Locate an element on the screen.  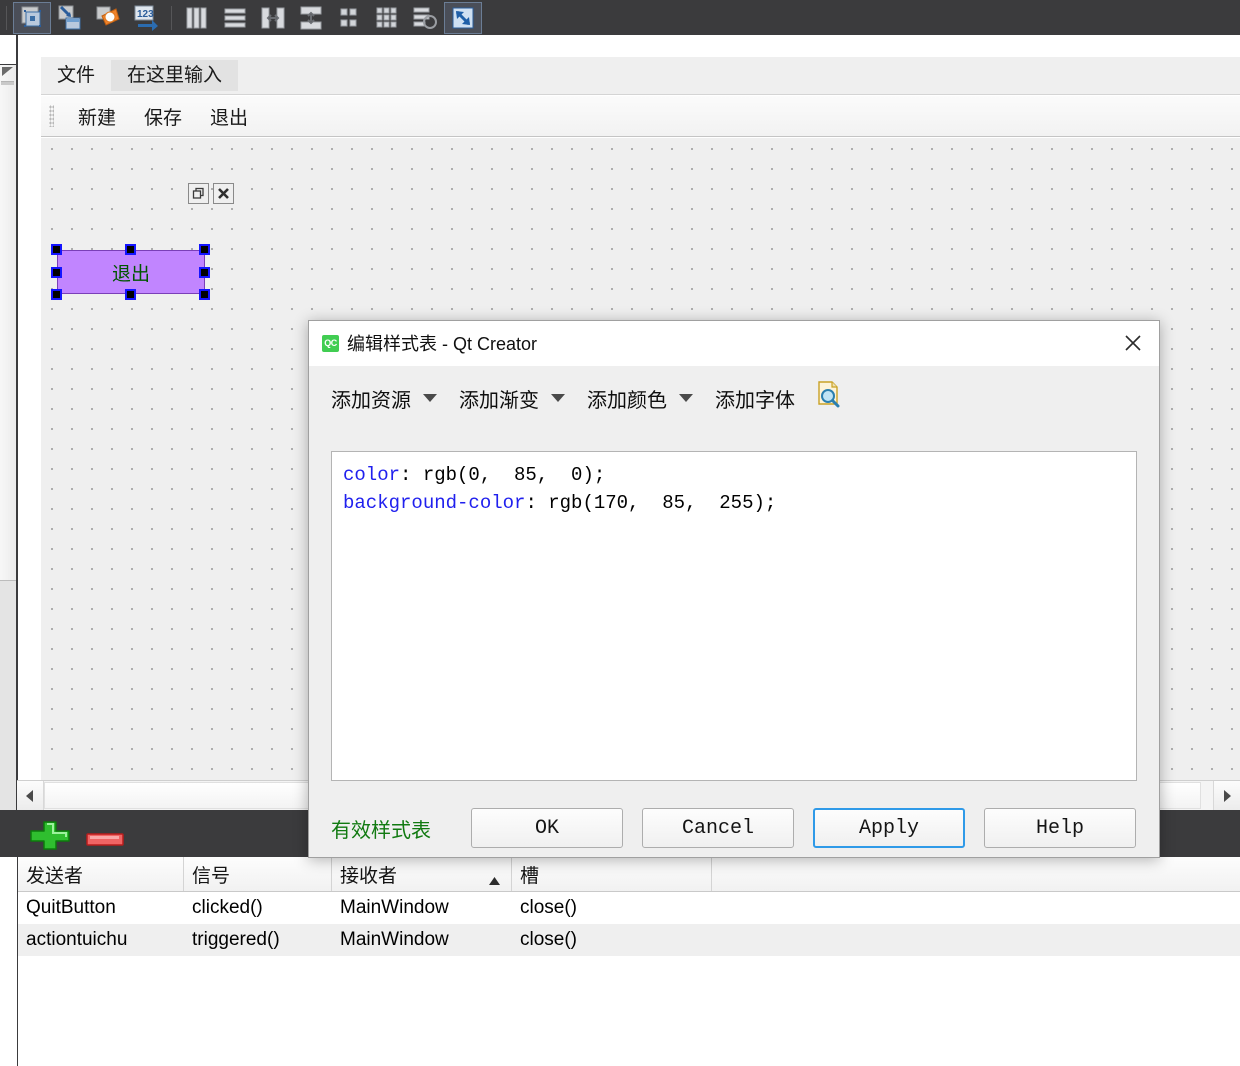
layout-vertically-icon is located at coordinates (235, 18).